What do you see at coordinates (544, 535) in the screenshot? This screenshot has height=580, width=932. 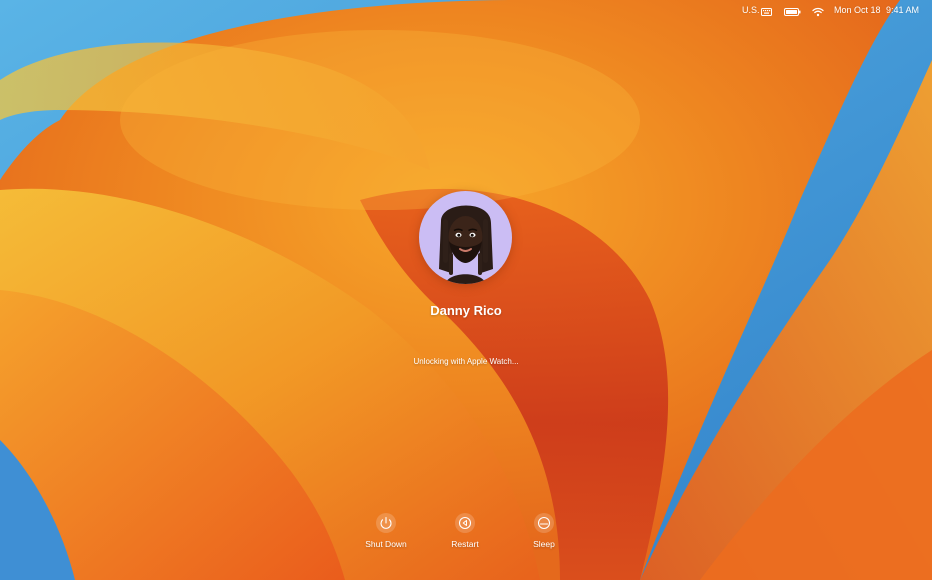 I see `sleep-button: Sleep` at bounding box center [544, 535].